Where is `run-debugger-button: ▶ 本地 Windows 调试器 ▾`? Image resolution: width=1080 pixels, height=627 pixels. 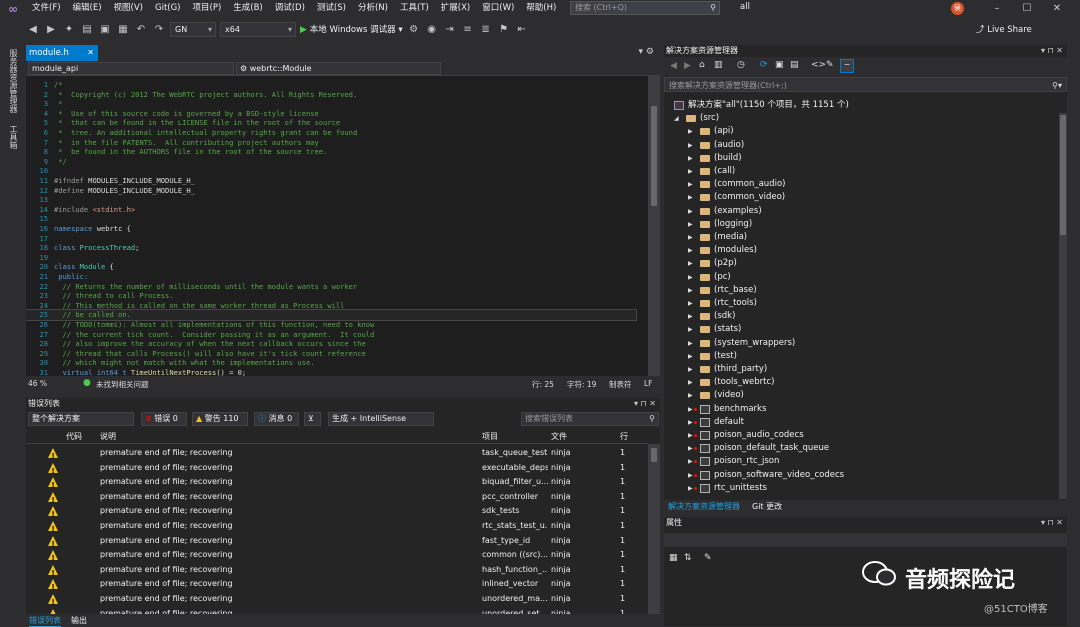
run-debugger-button: ▶ 本地 Windows 调试器 ▾ is located at coordinates (351, 29).